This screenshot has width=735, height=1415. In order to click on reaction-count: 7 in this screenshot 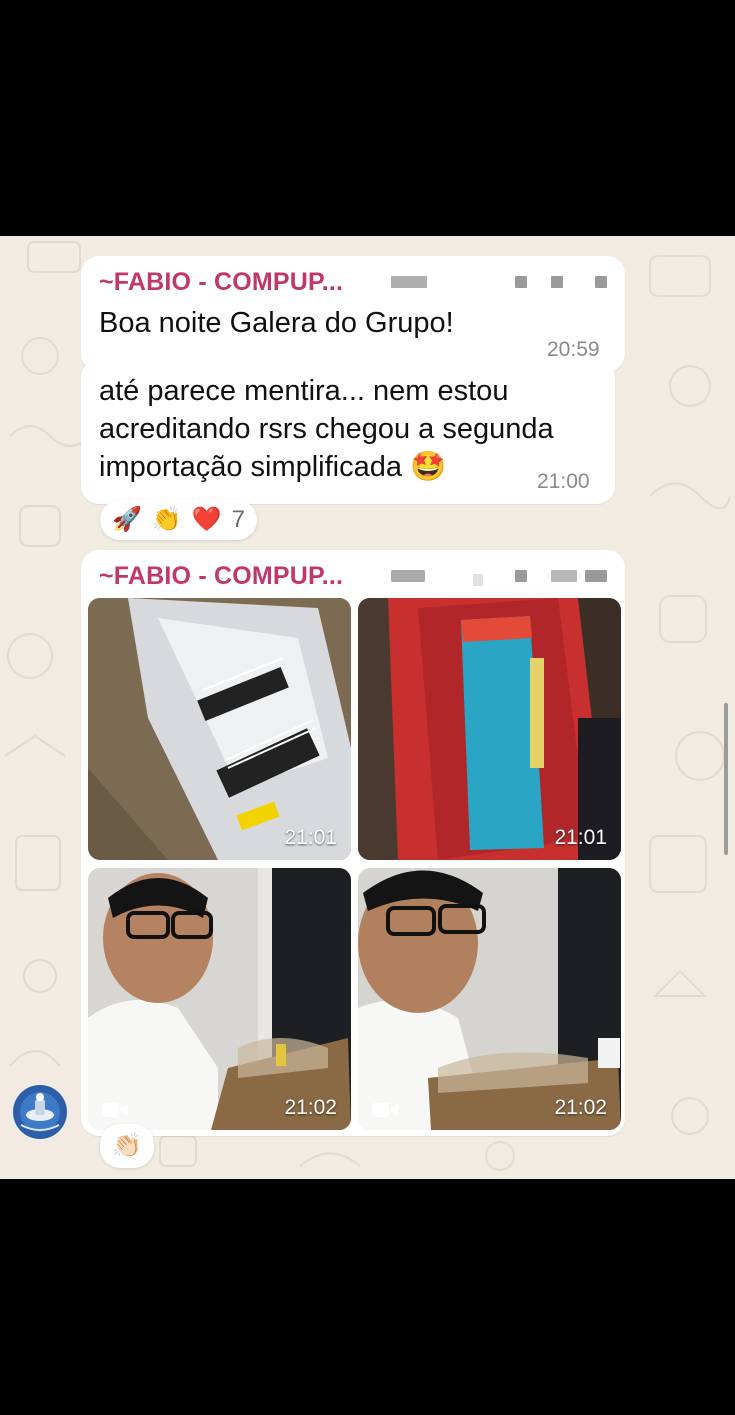, I will do `click(238, 519)`.